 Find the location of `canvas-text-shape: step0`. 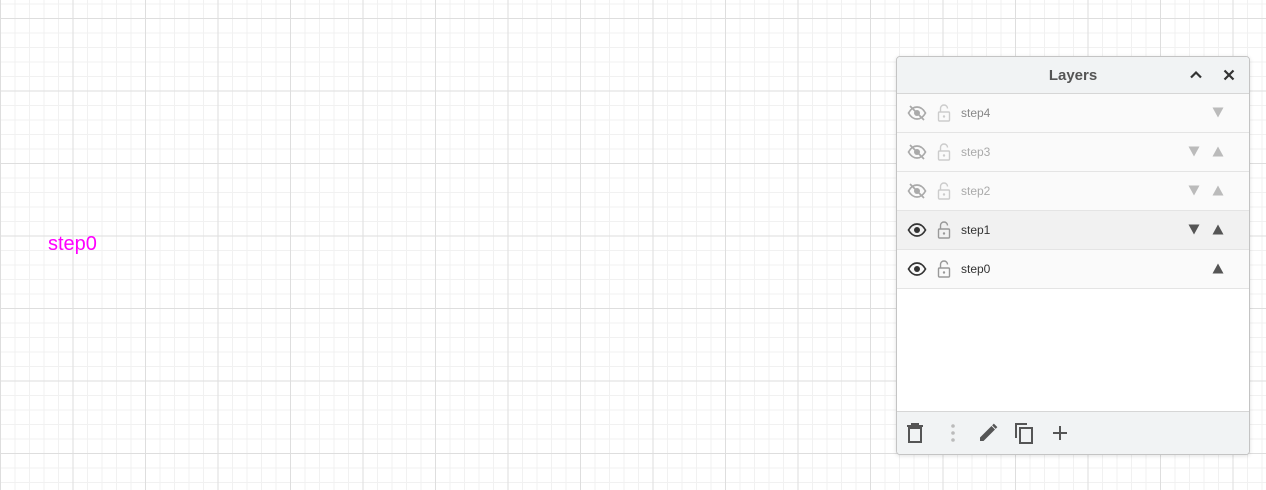

canvas-text-shape: step0 is located at coordinates (72, 244).